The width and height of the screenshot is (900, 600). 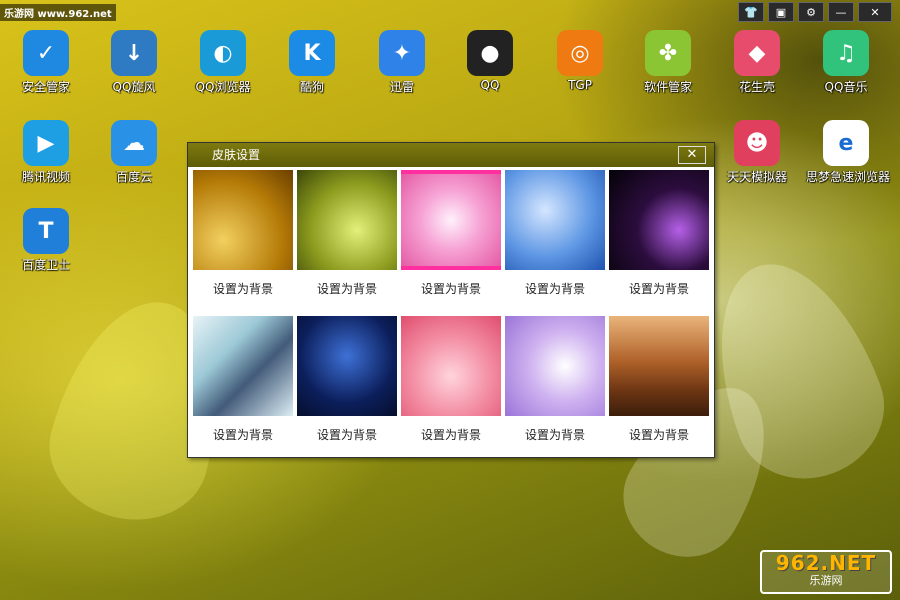 I want to click on shirt-icon: 👕, so click(x=751, y=12).